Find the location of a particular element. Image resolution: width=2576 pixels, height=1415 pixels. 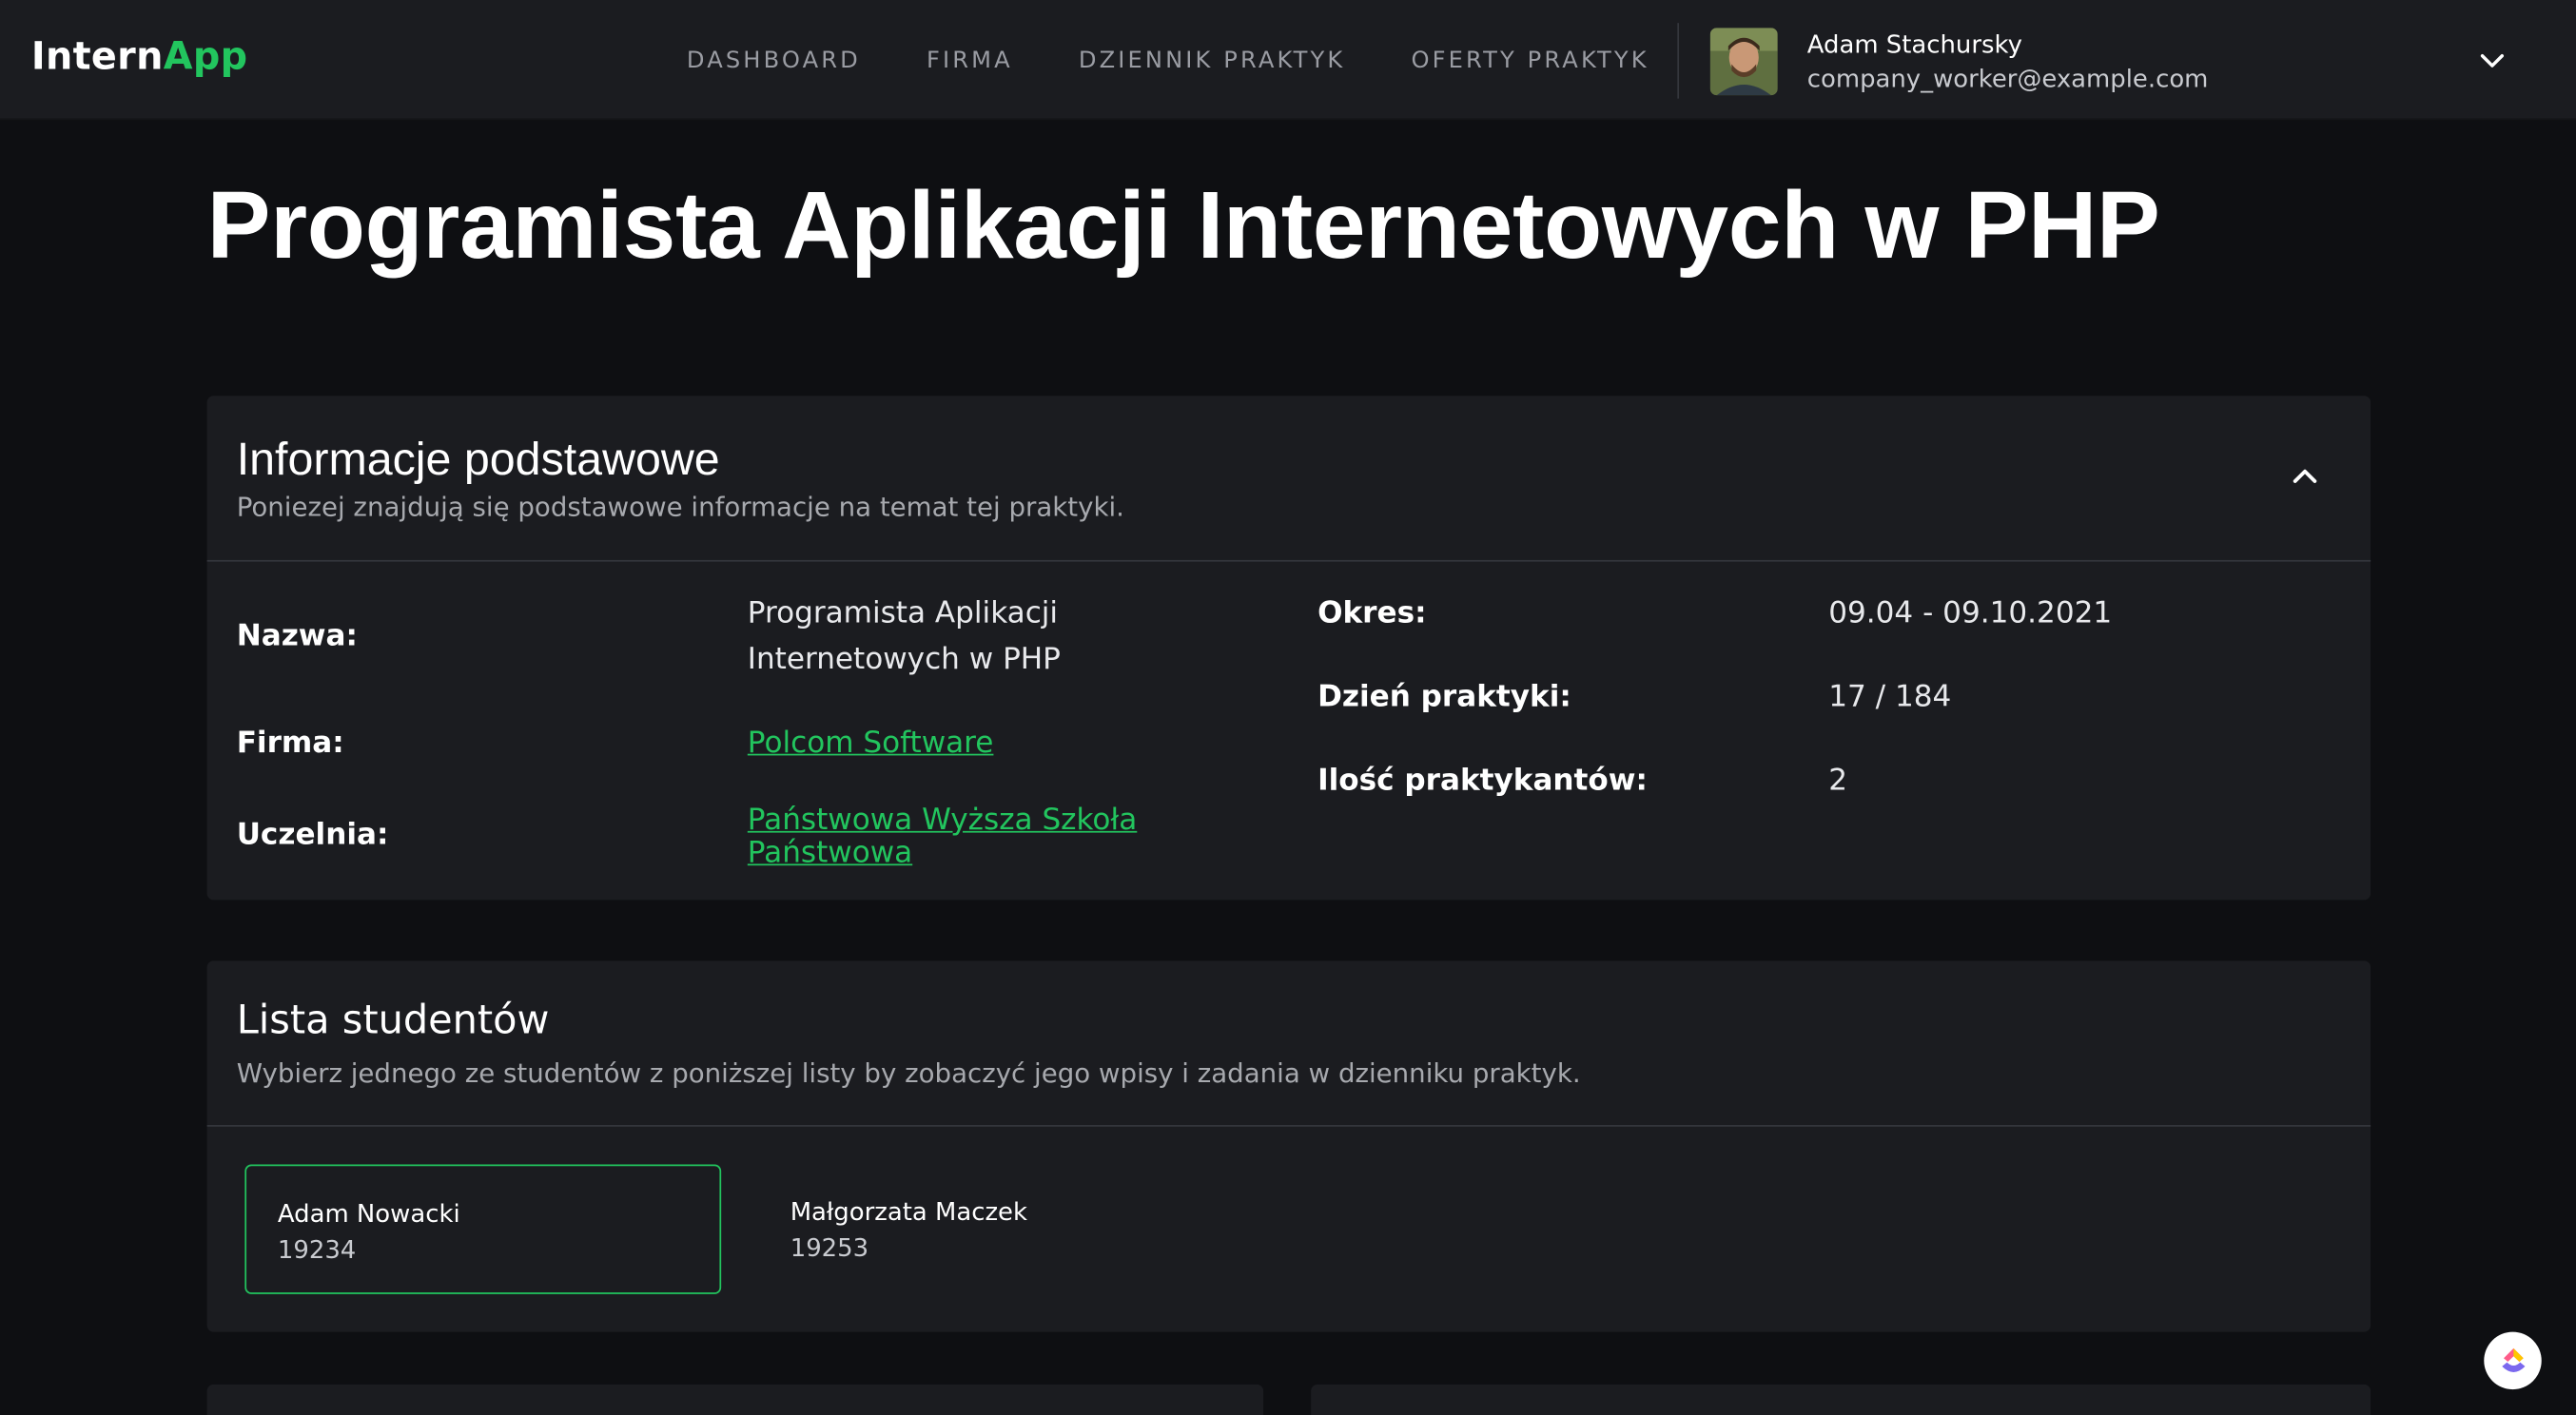

user-email: company_worker@example.com is located at coordinates (2008, 79).